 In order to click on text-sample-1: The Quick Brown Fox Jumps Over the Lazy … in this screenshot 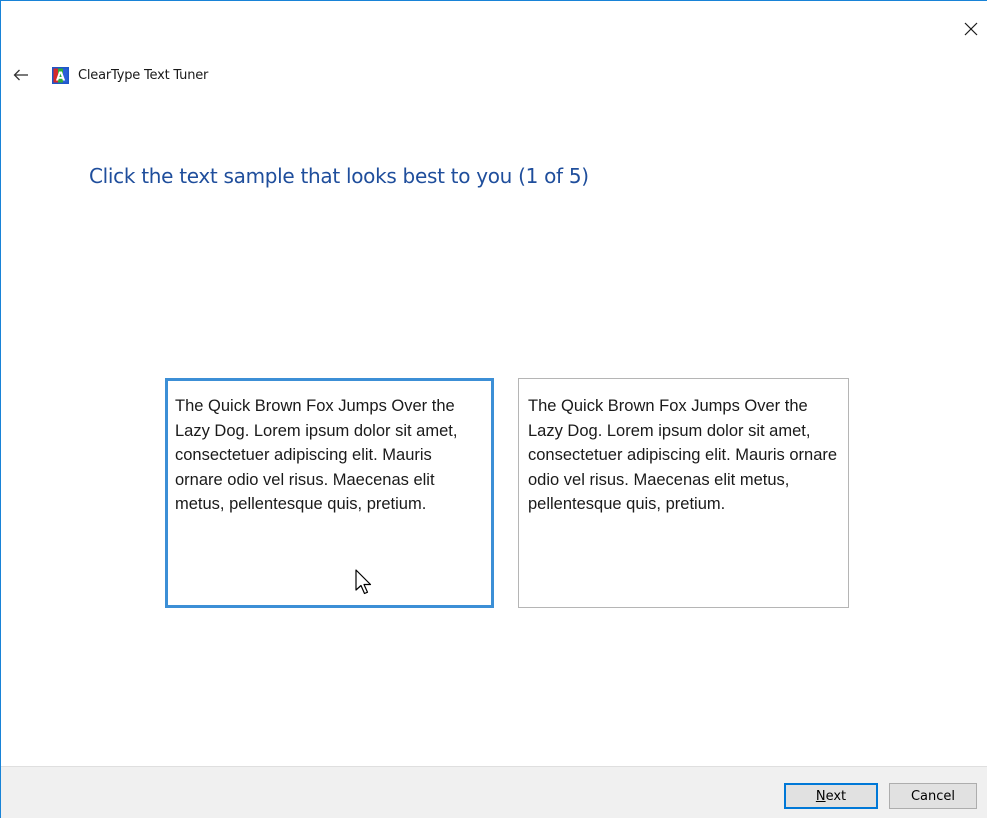, I will do `click(329, 493)`.